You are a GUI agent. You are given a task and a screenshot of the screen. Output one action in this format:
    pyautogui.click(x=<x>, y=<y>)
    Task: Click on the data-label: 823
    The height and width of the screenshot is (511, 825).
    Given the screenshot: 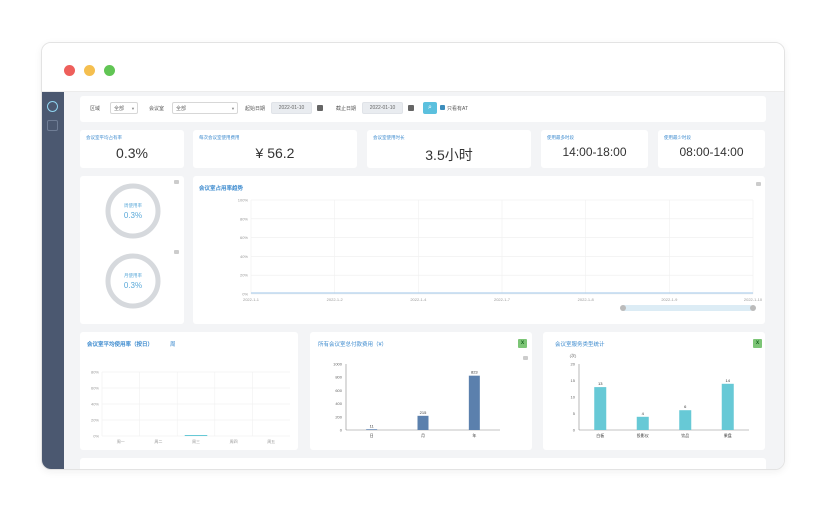 What is the action you would take?
    pyautogui.click(x=474, y=372)
    